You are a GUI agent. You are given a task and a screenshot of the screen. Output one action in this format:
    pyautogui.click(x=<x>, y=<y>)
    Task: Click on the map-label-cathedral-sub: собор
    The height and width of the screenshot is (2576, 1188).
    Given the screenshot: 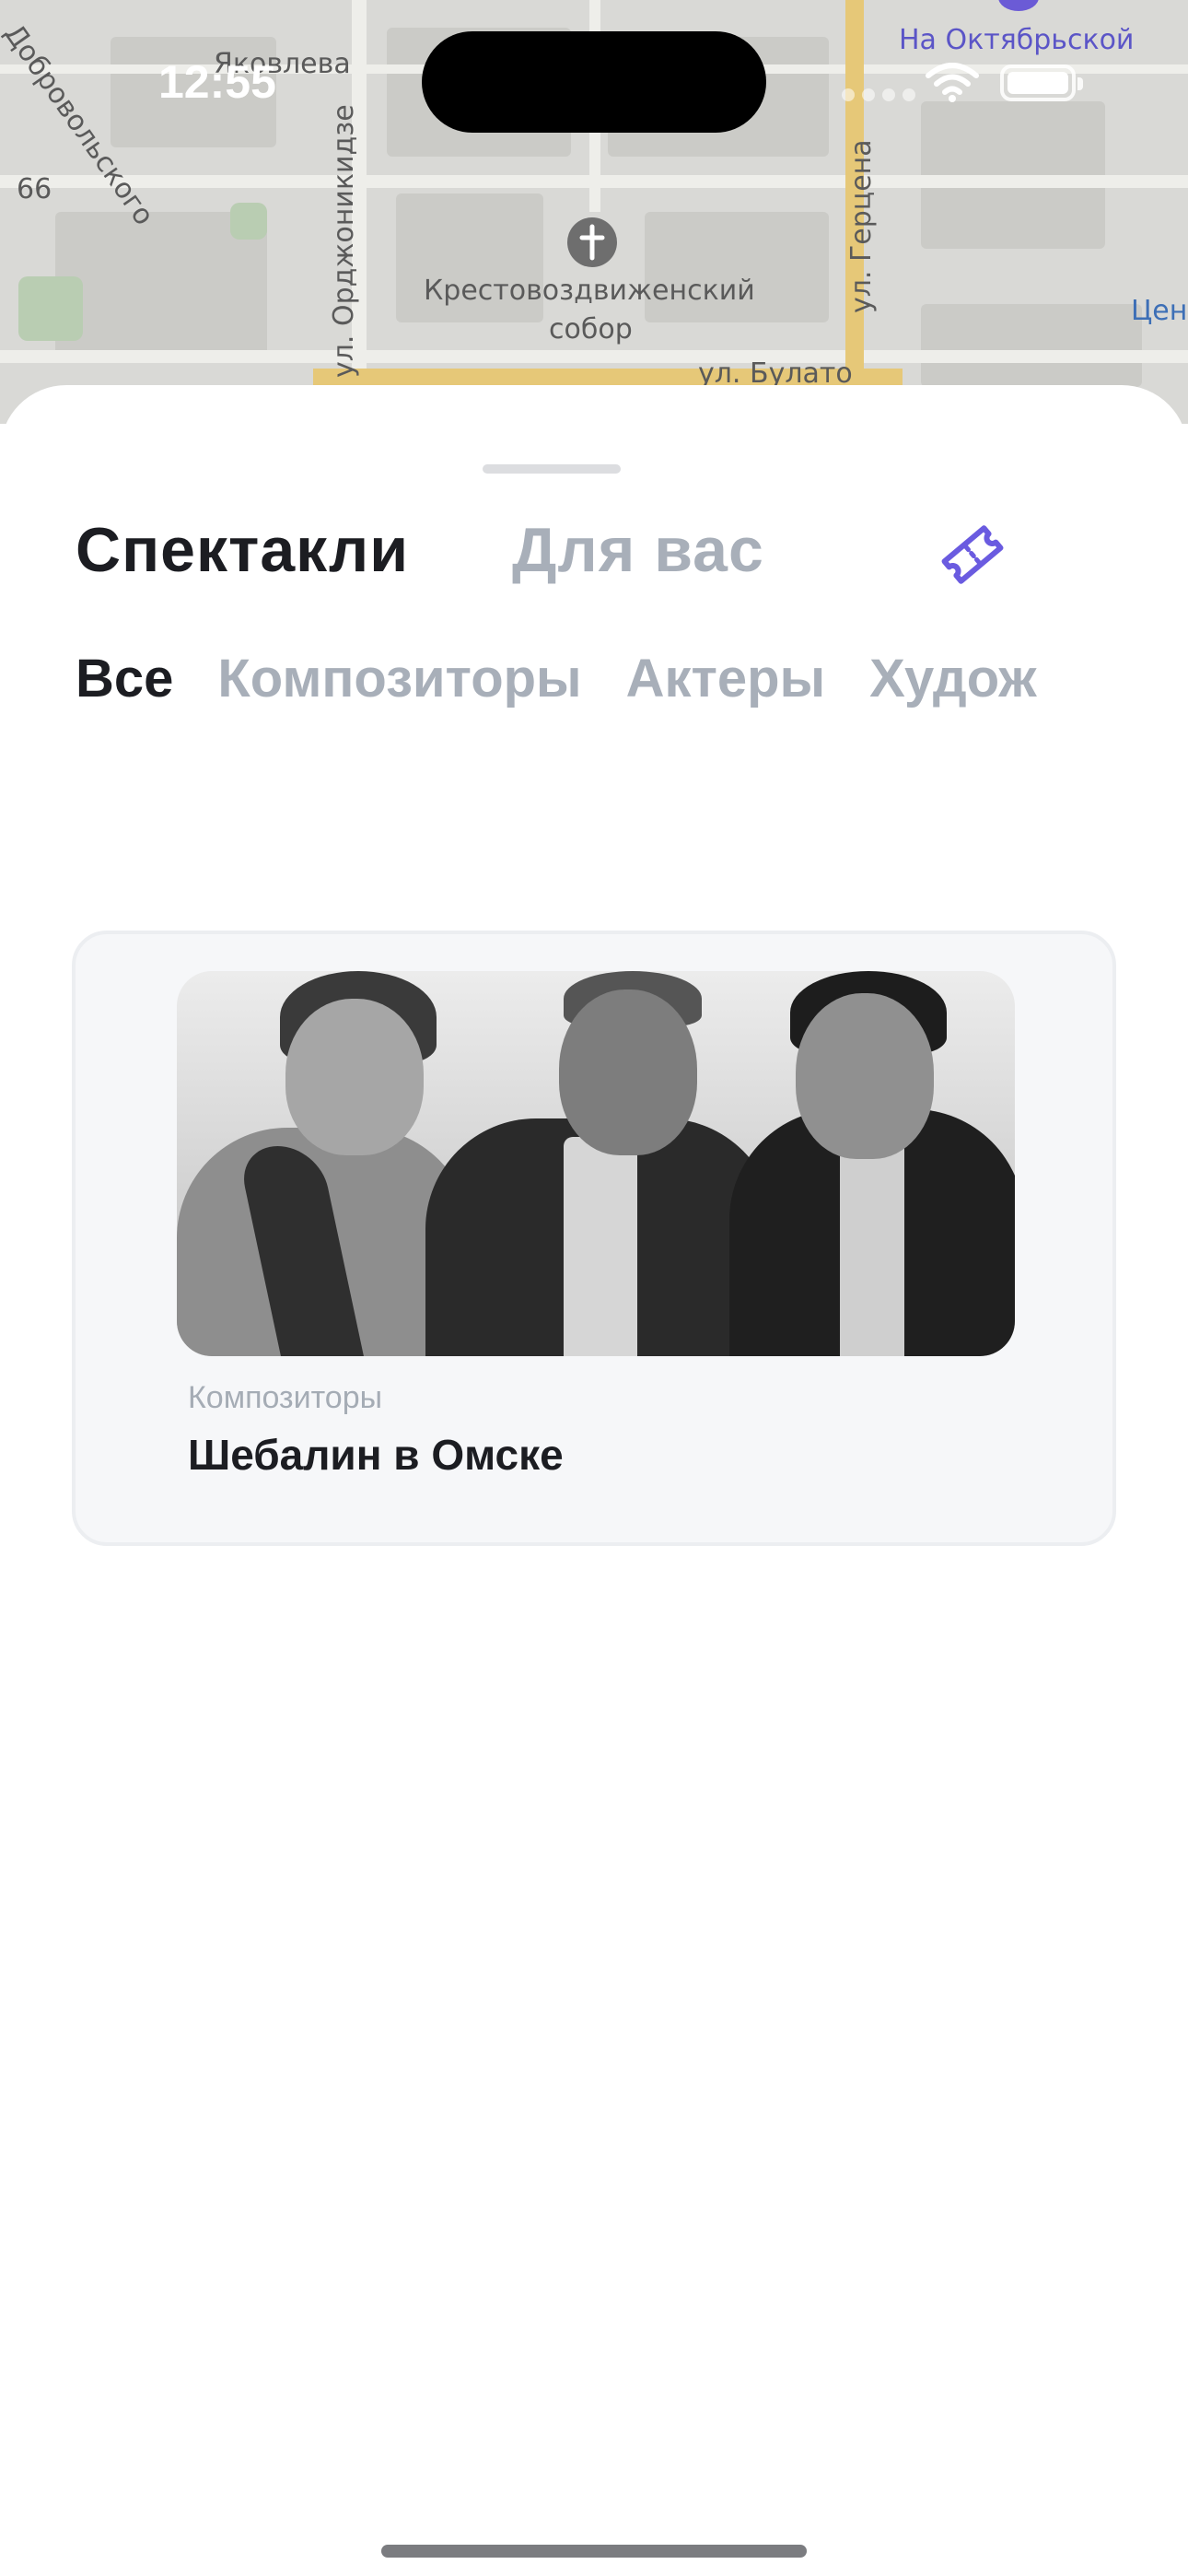 What is the action you would take?
    pyautogui.click(x=591, y=329)
    